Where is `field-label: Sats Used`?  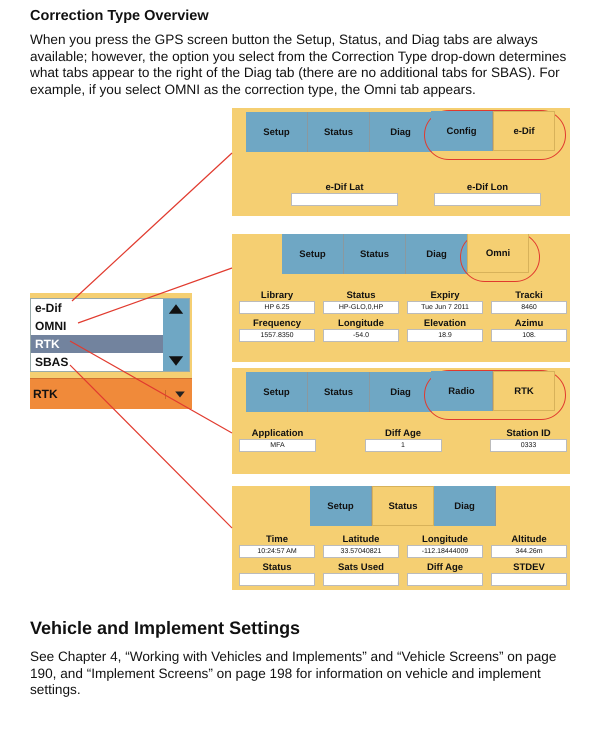 field-label: Sats Used is located at coordinates (361, 567).